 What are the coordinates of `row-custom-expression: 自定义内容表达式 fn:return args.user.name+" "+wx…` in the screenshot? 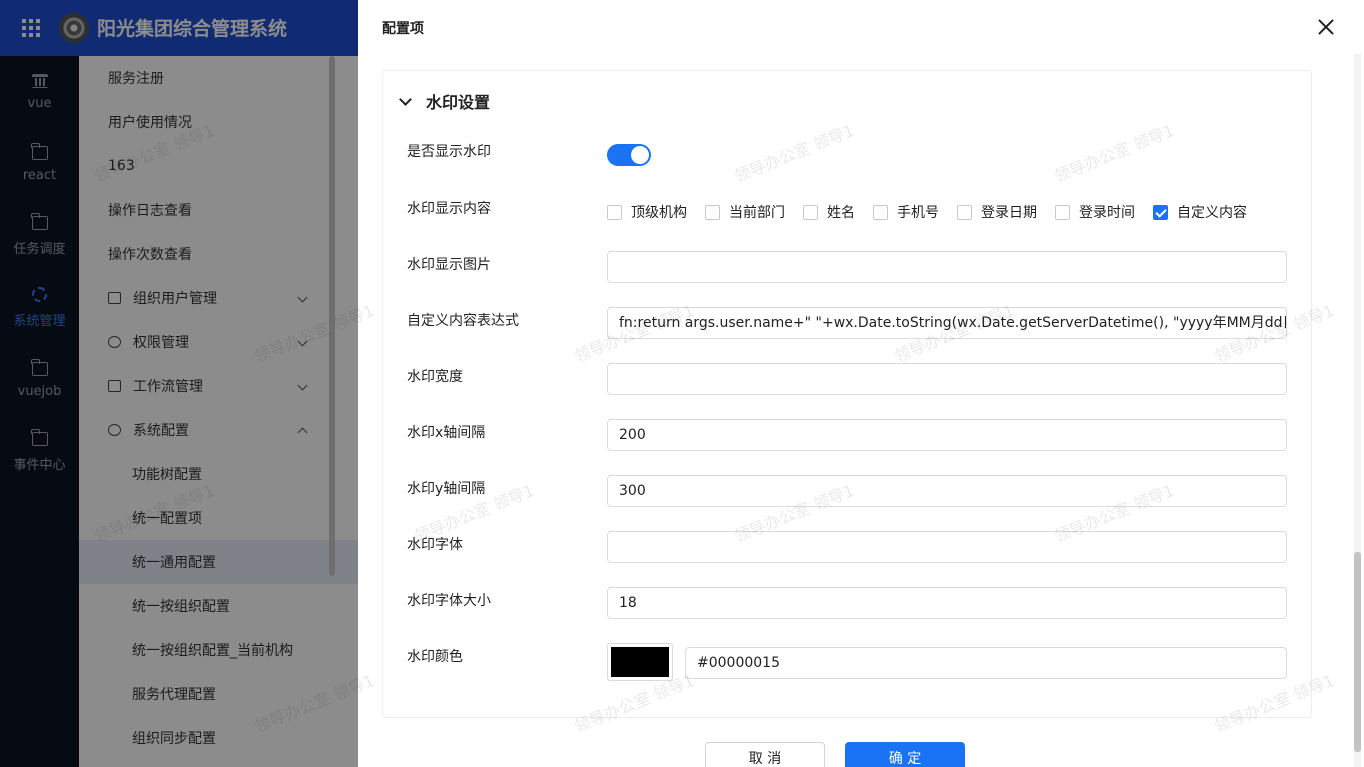 It's located at (847, 323).